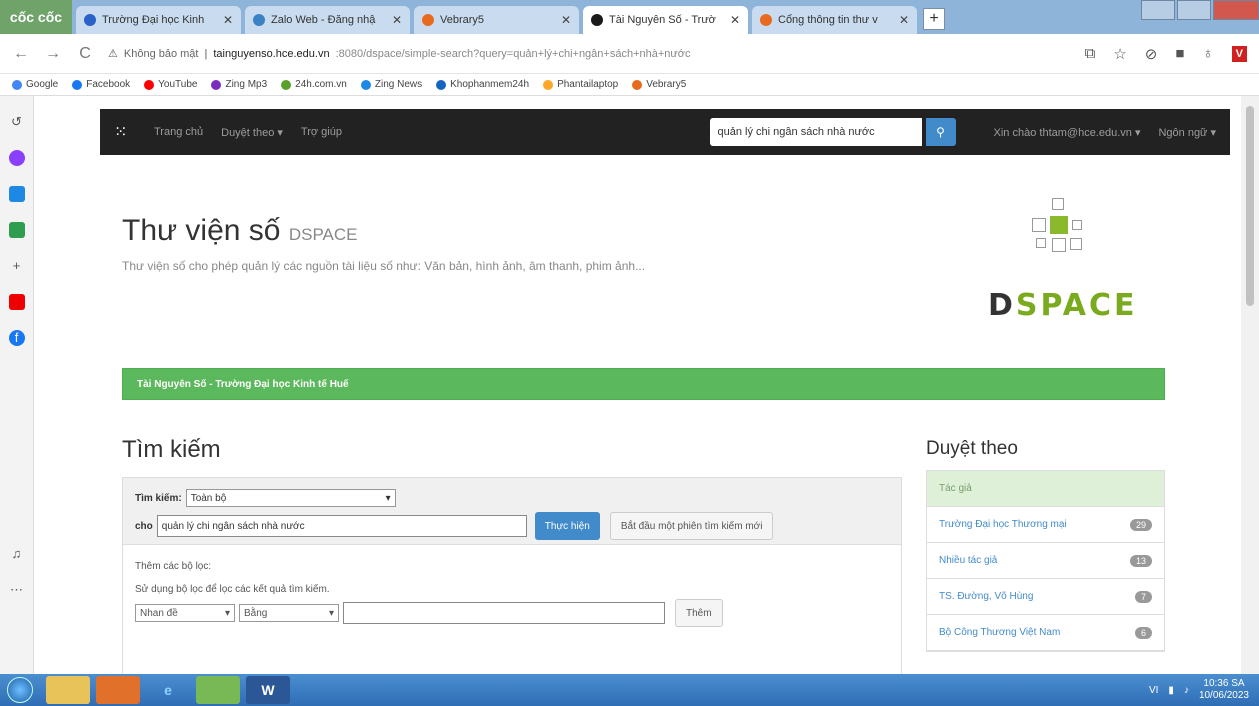 This screenshot has width=1259, height=706. Describe the element at coordinates (17, 554) in the screenshot. I see `notification-icon: ♫` at that location.